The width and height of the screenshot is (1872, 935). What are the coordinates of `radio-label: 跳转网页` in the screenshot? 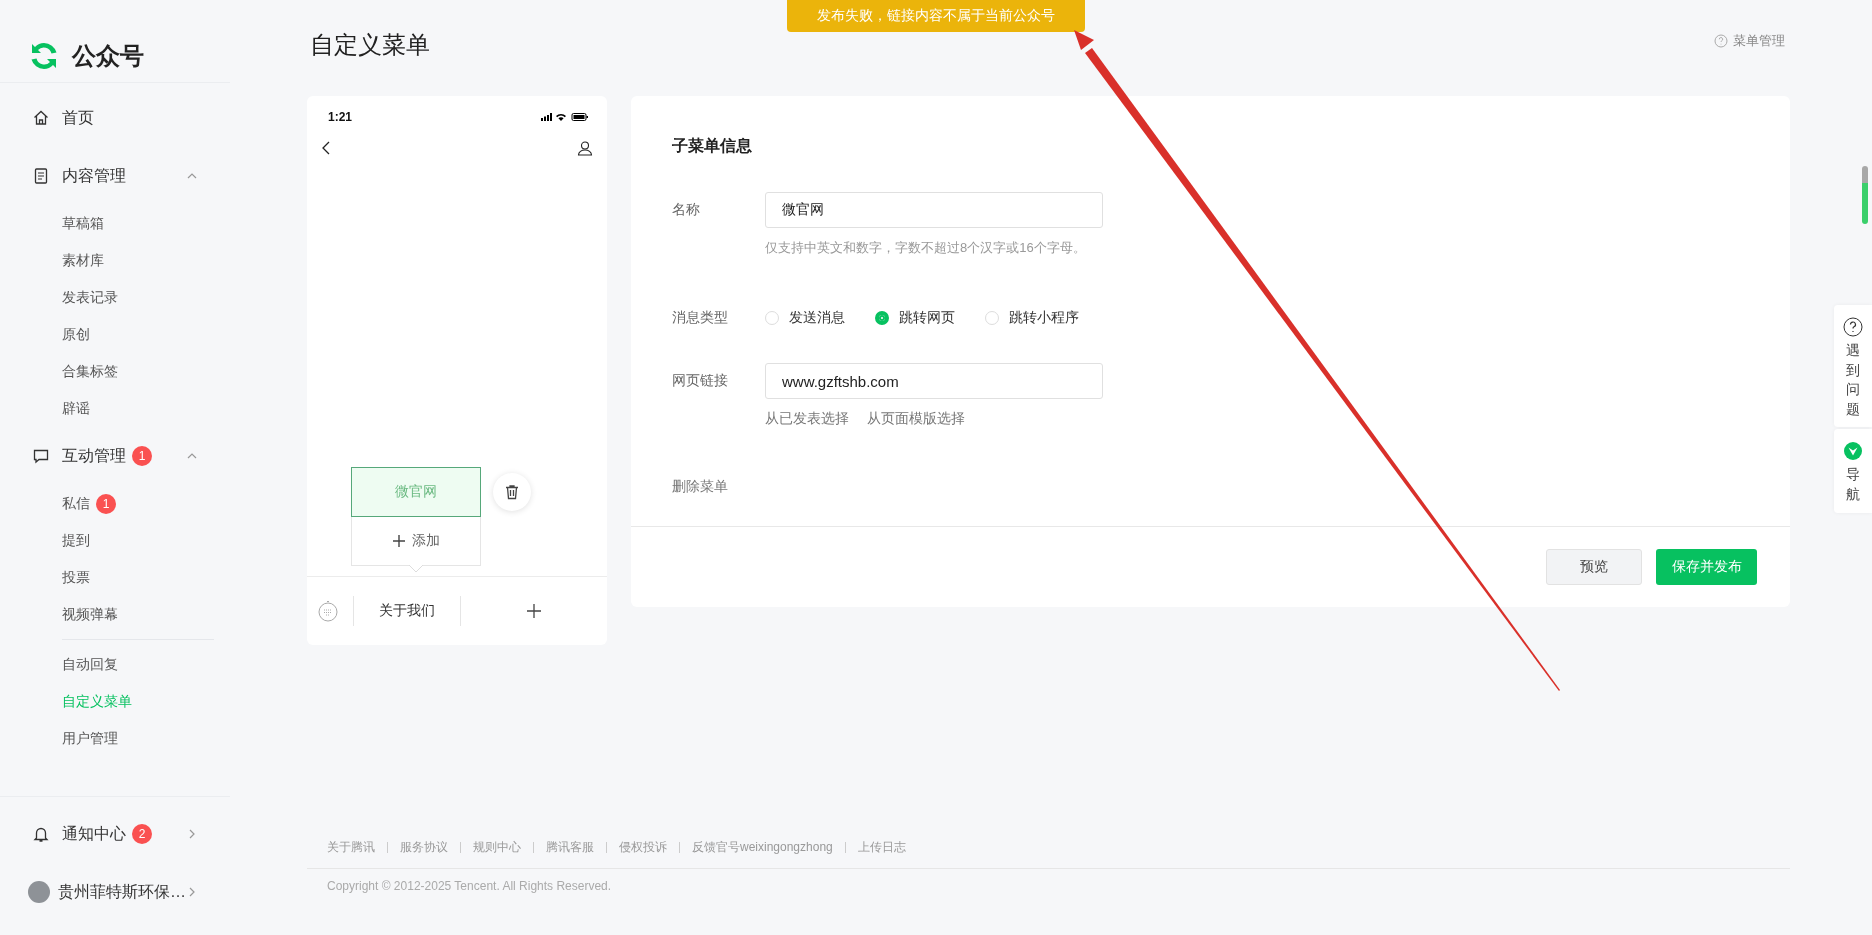 It's located at (927, 318).